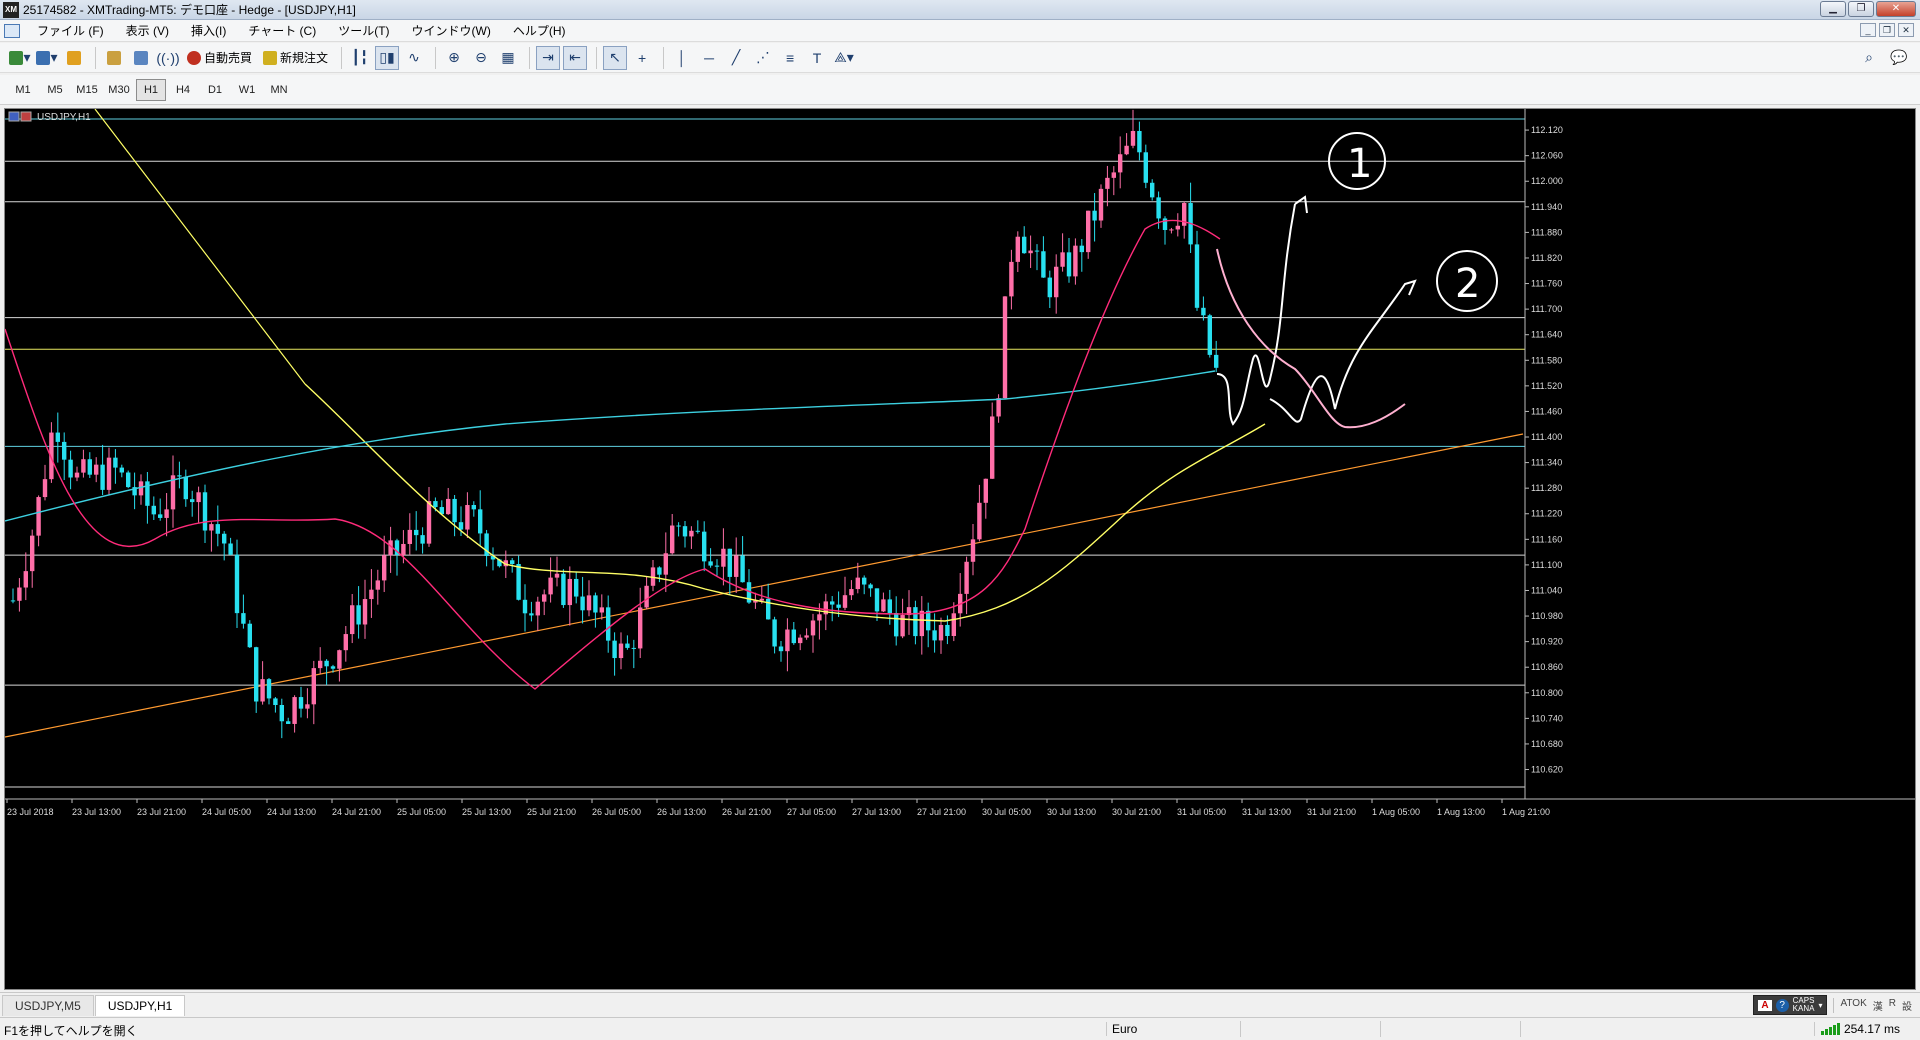 The image size is (1920, 1040). Describe the element at coordinates (96, 812) in the screenshot. I see `time-tick-label: 23 Jul 13:00` at that location.